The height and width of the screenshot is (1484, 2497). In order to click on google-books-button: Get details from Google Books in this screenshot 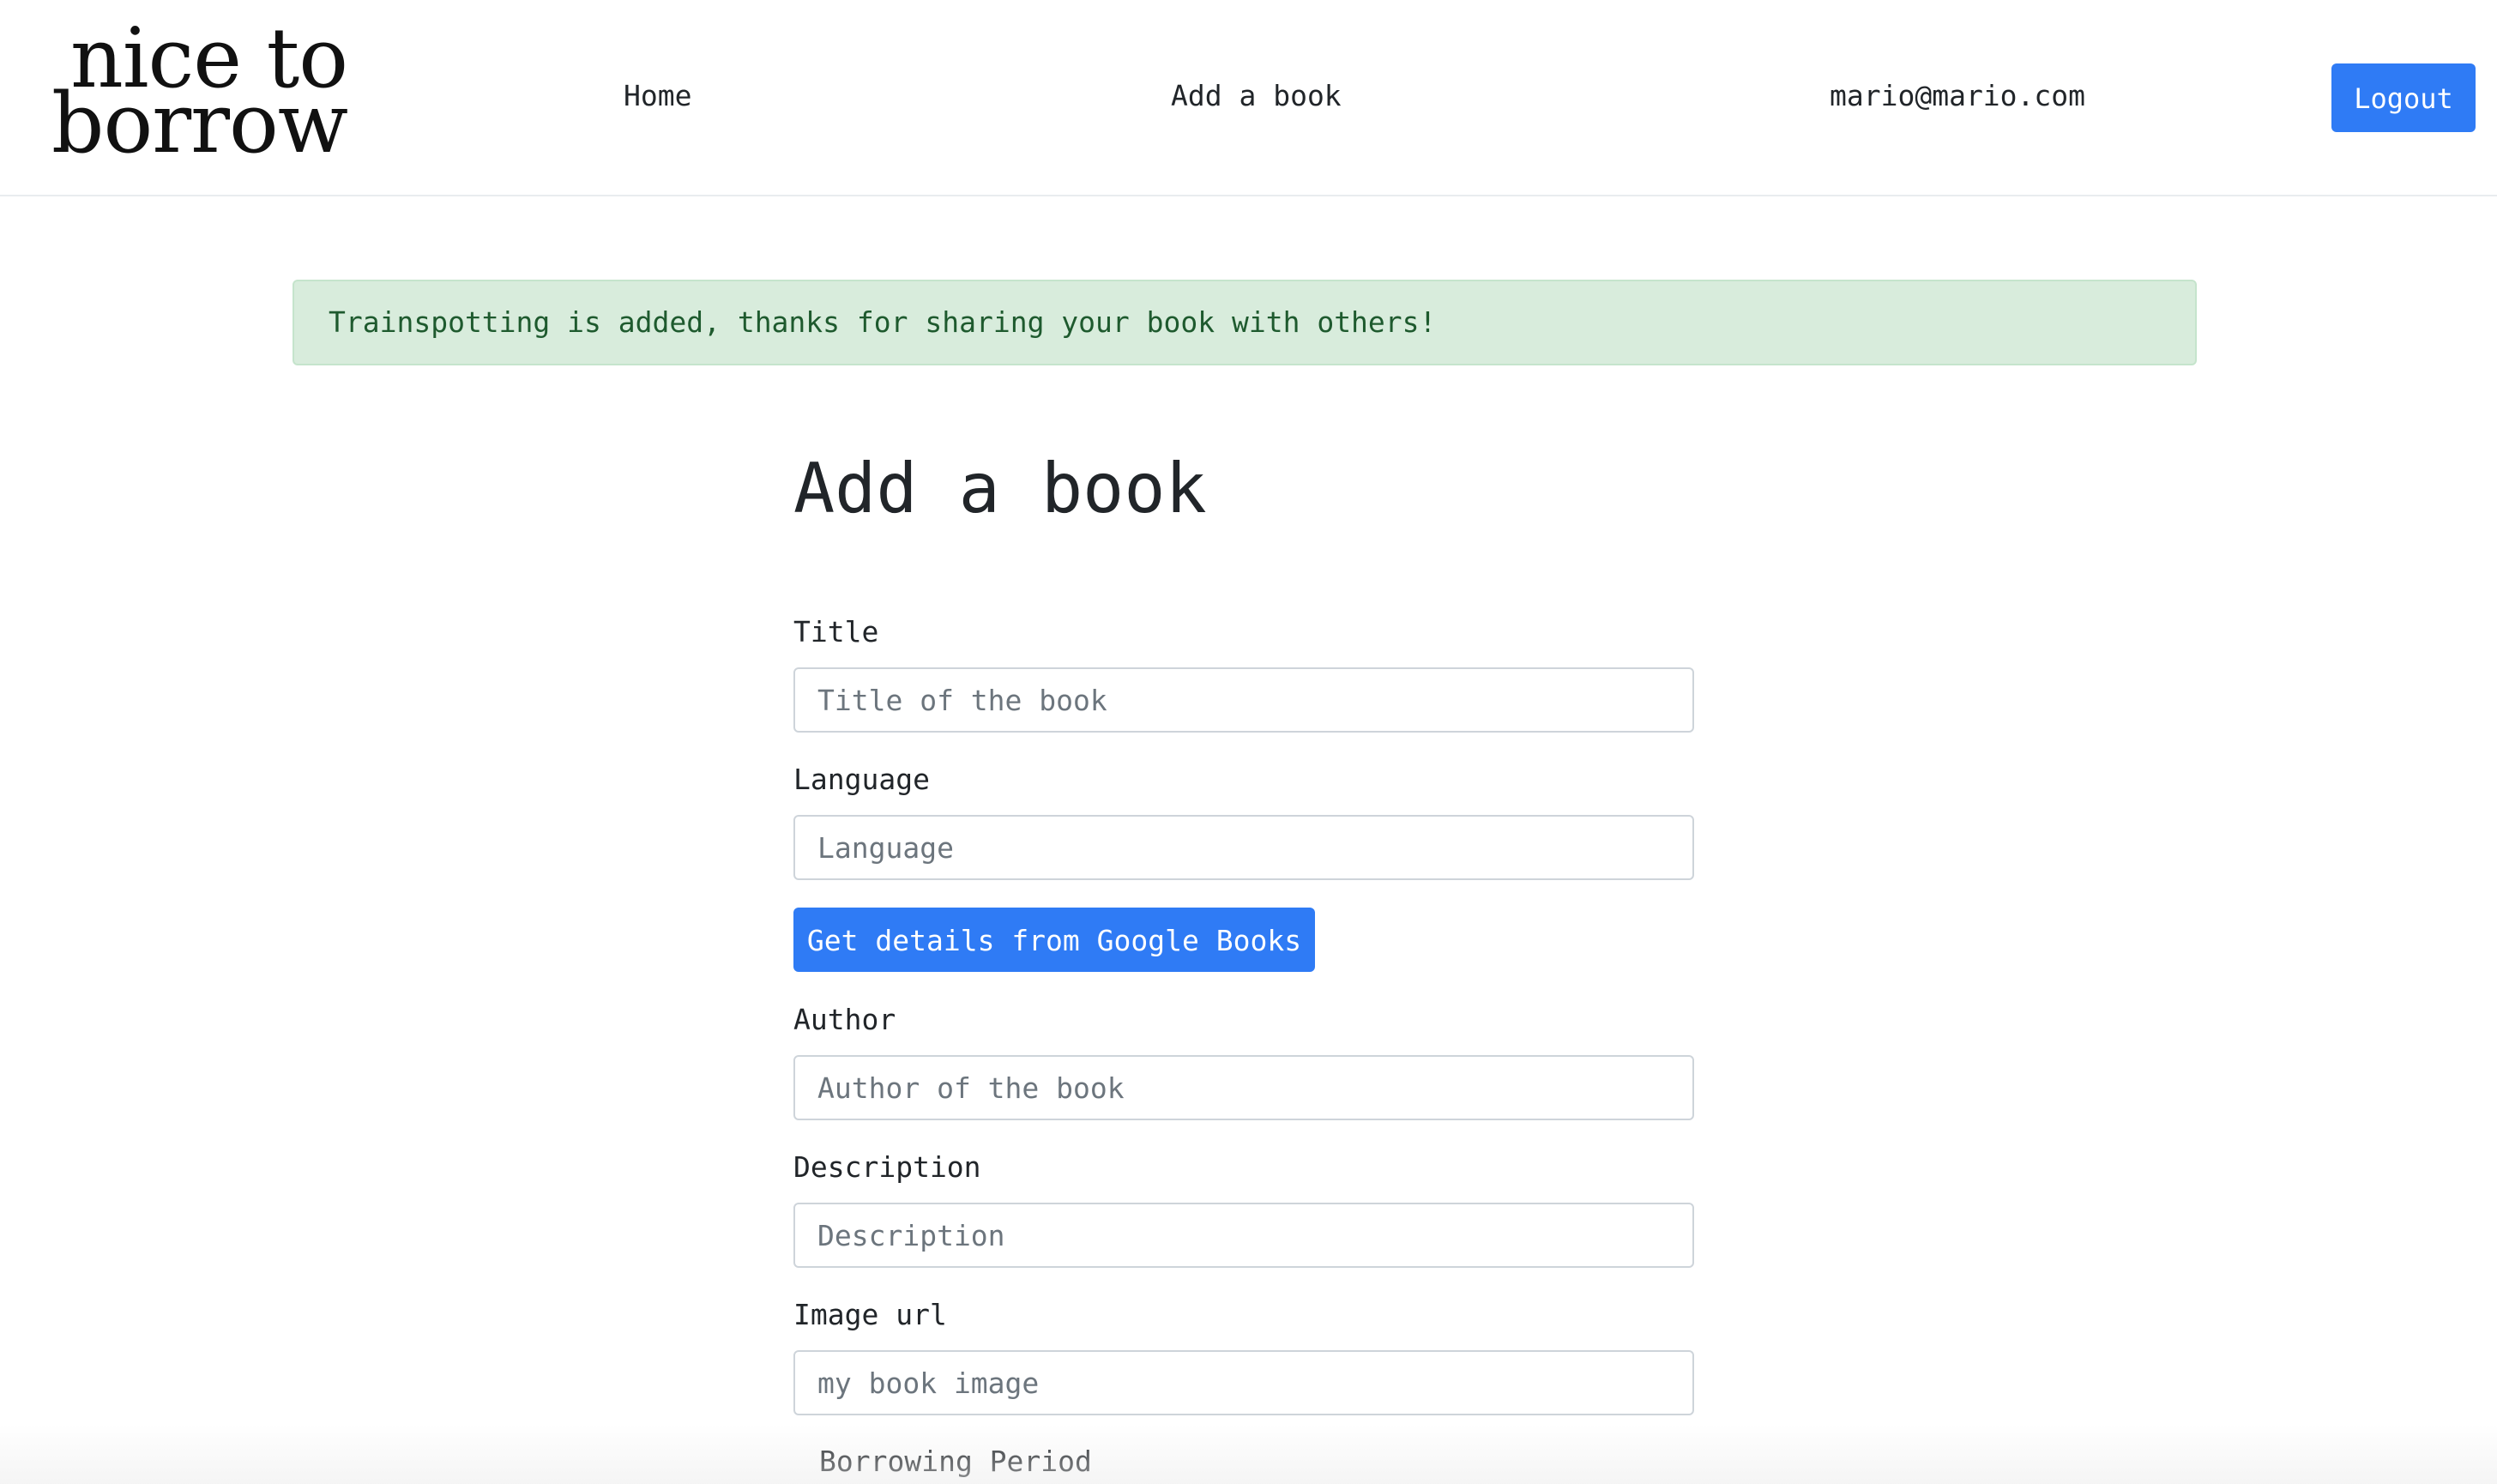, I will do `click(1054, 940)`.